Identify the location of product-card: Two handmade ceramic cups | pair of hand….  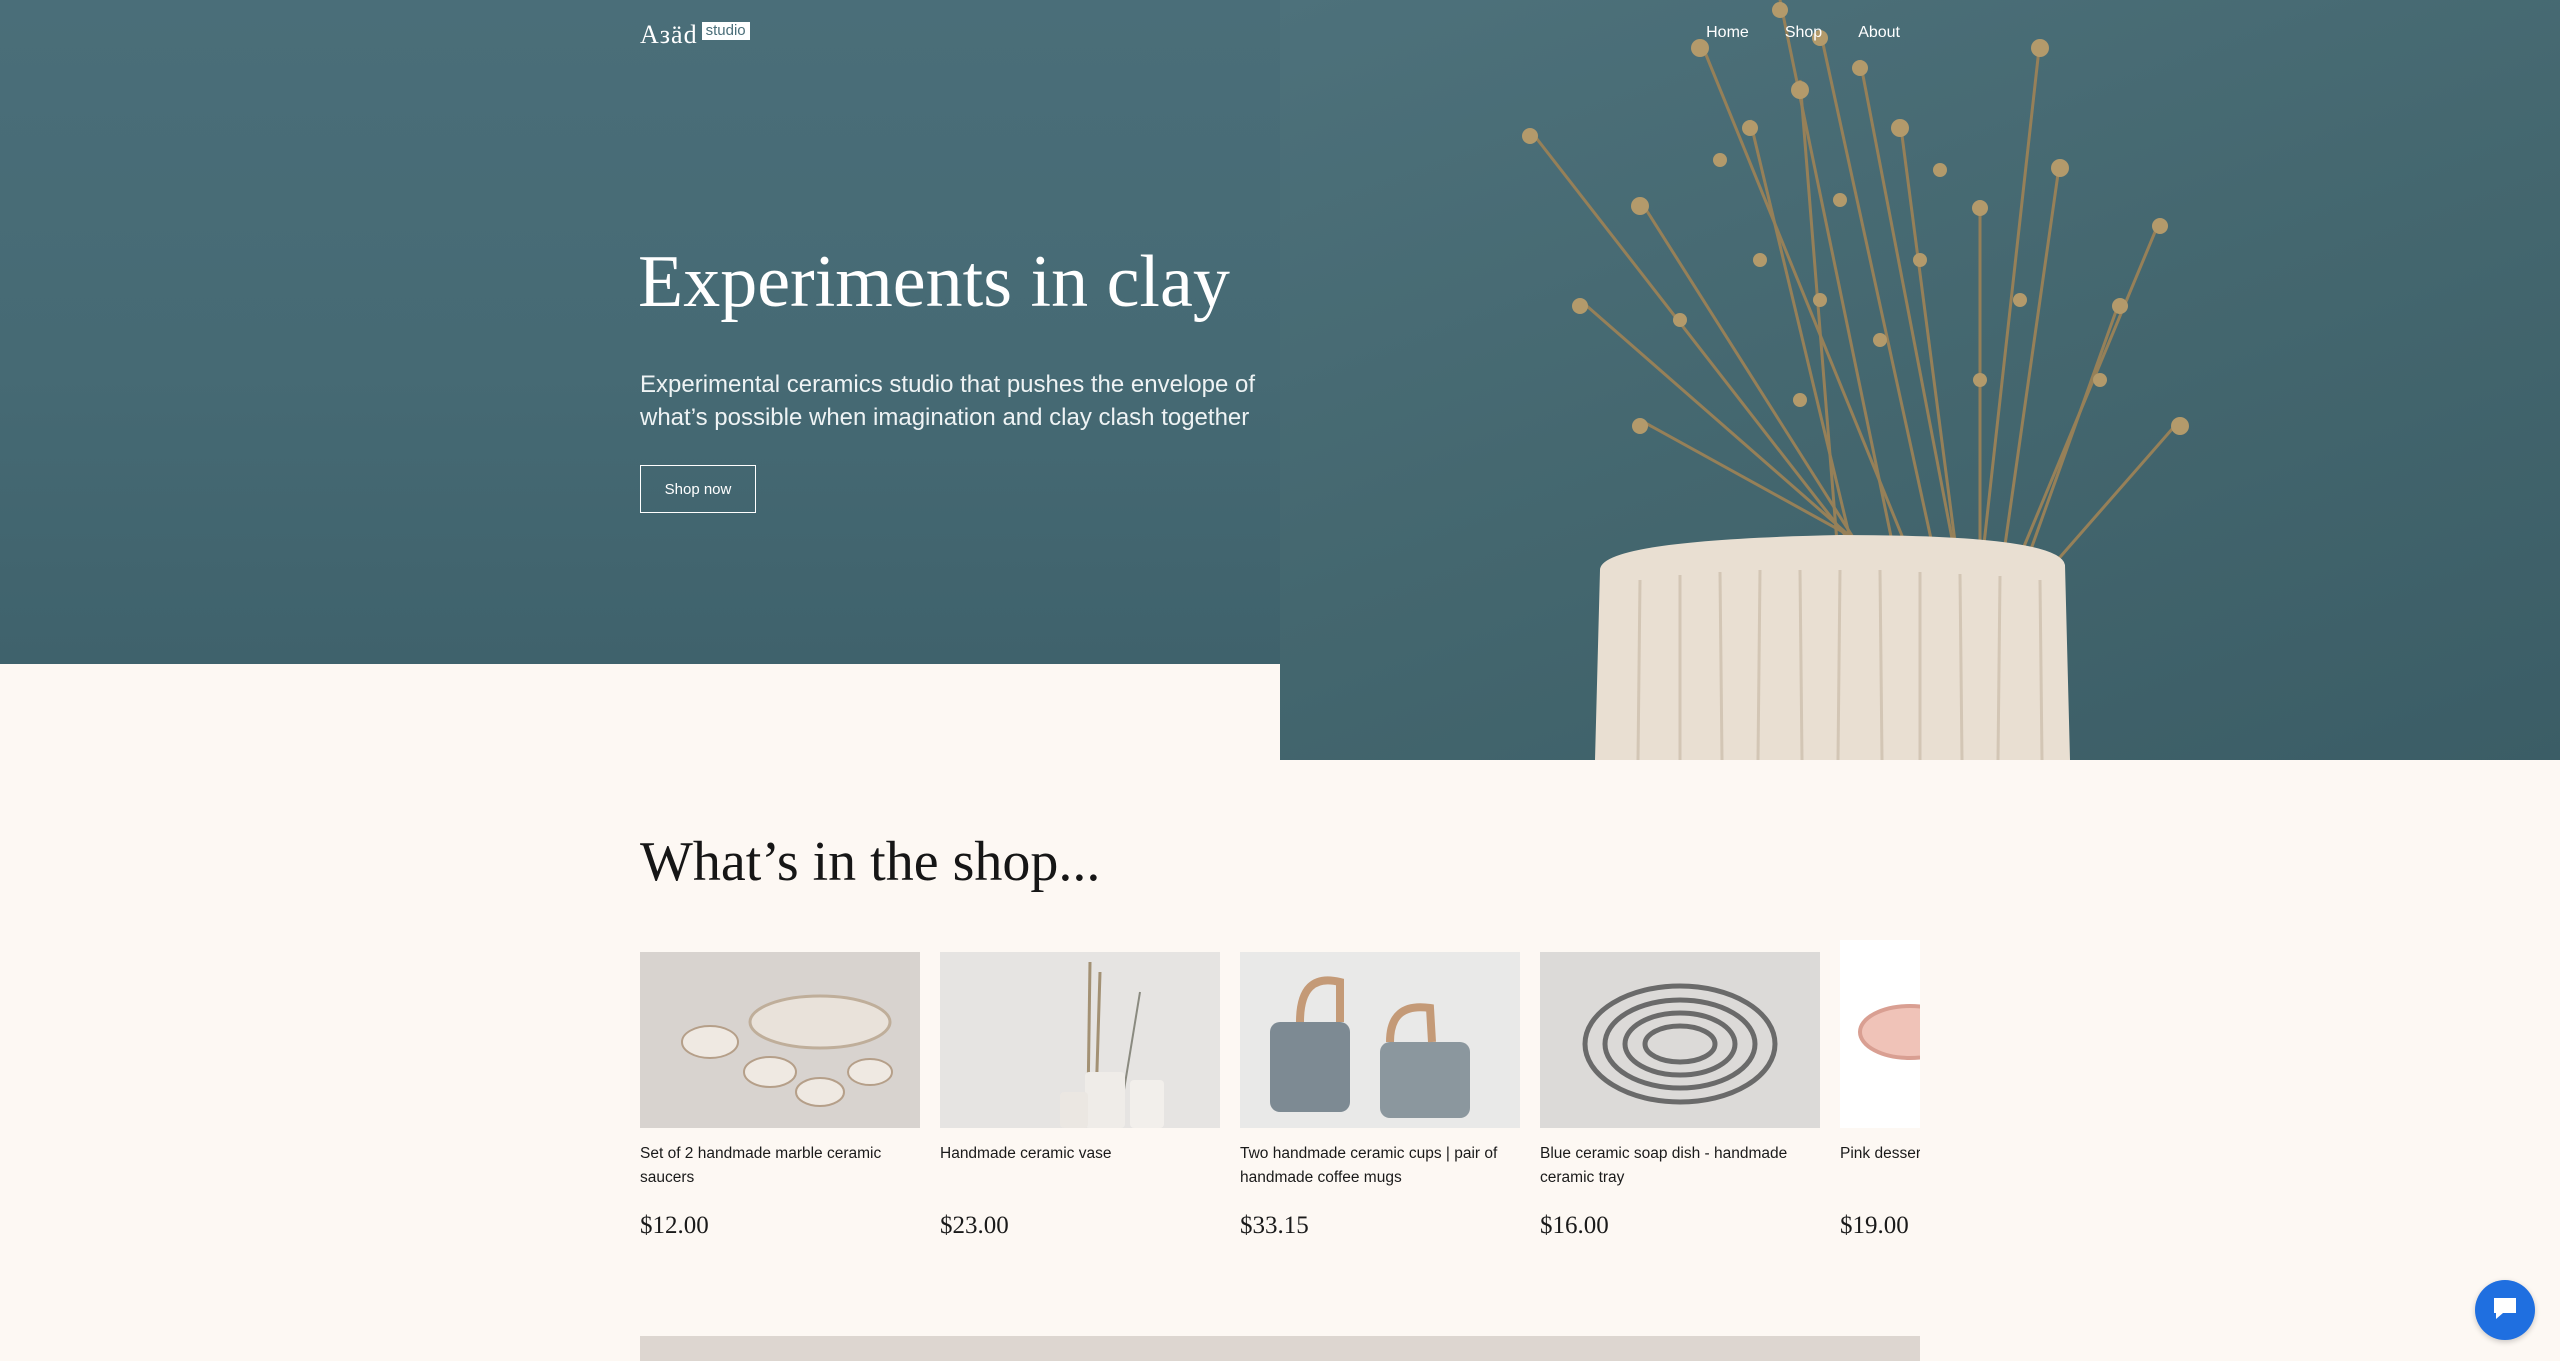
(1380, 1090).